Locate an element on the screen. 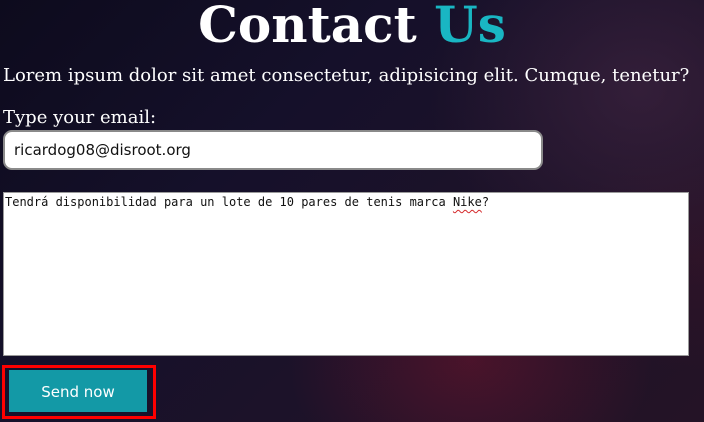 This screenshot has height=422, width=704. email-label: Type your email: is located at coordinates (80, 117).